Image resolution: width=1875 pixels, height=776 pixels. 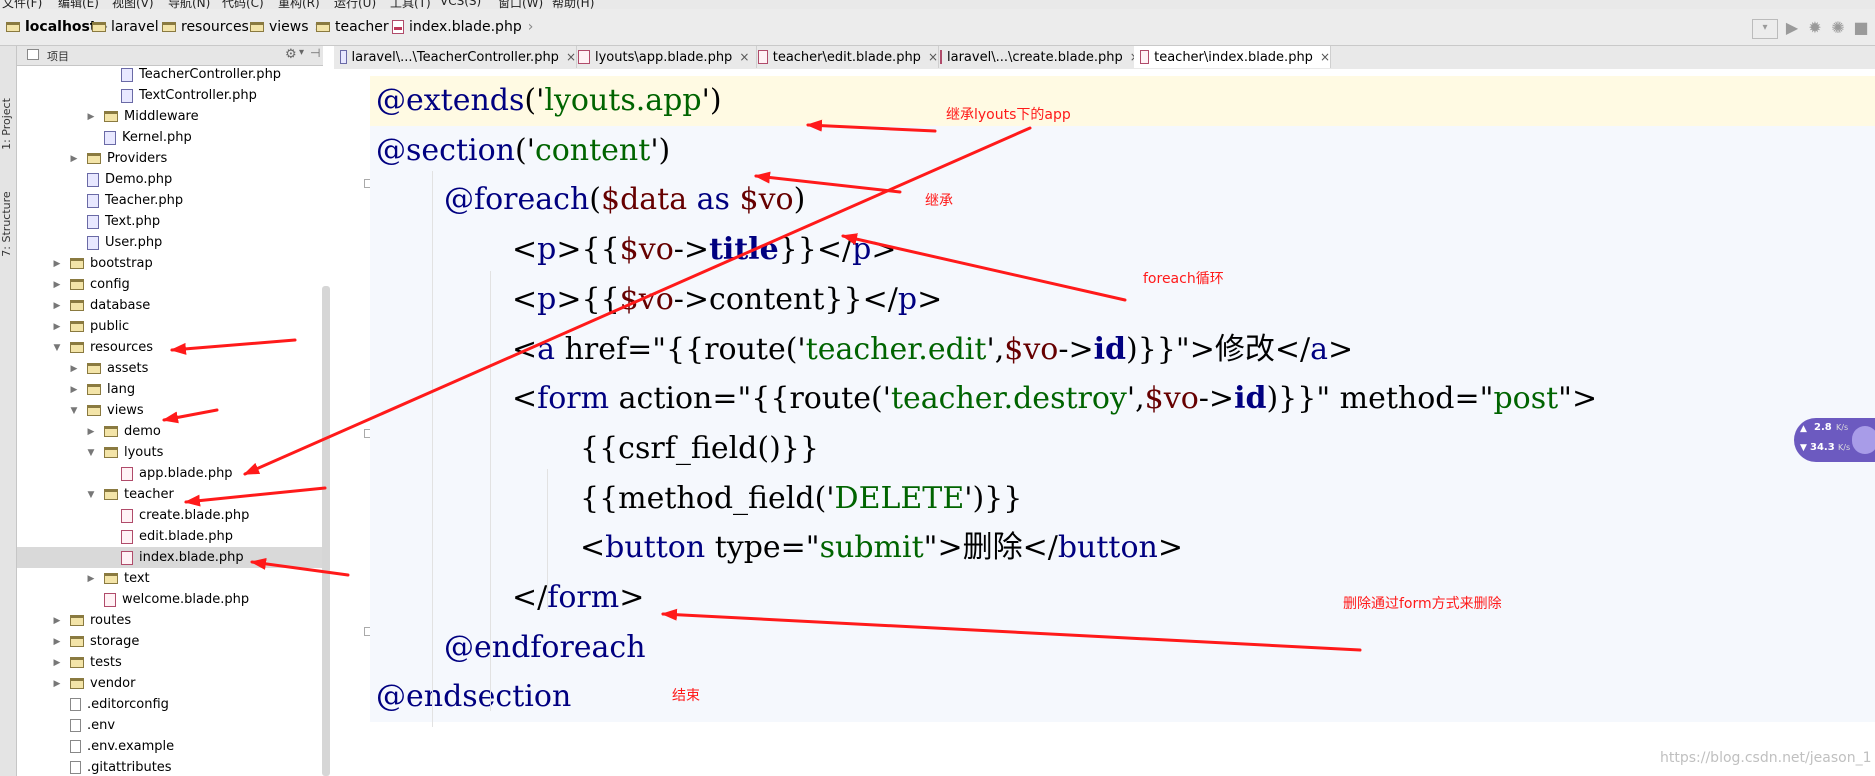 What do you see at coordinates (300, 567) in the screenshot?
I see `arrow-index` at bounding box center [300, 567].